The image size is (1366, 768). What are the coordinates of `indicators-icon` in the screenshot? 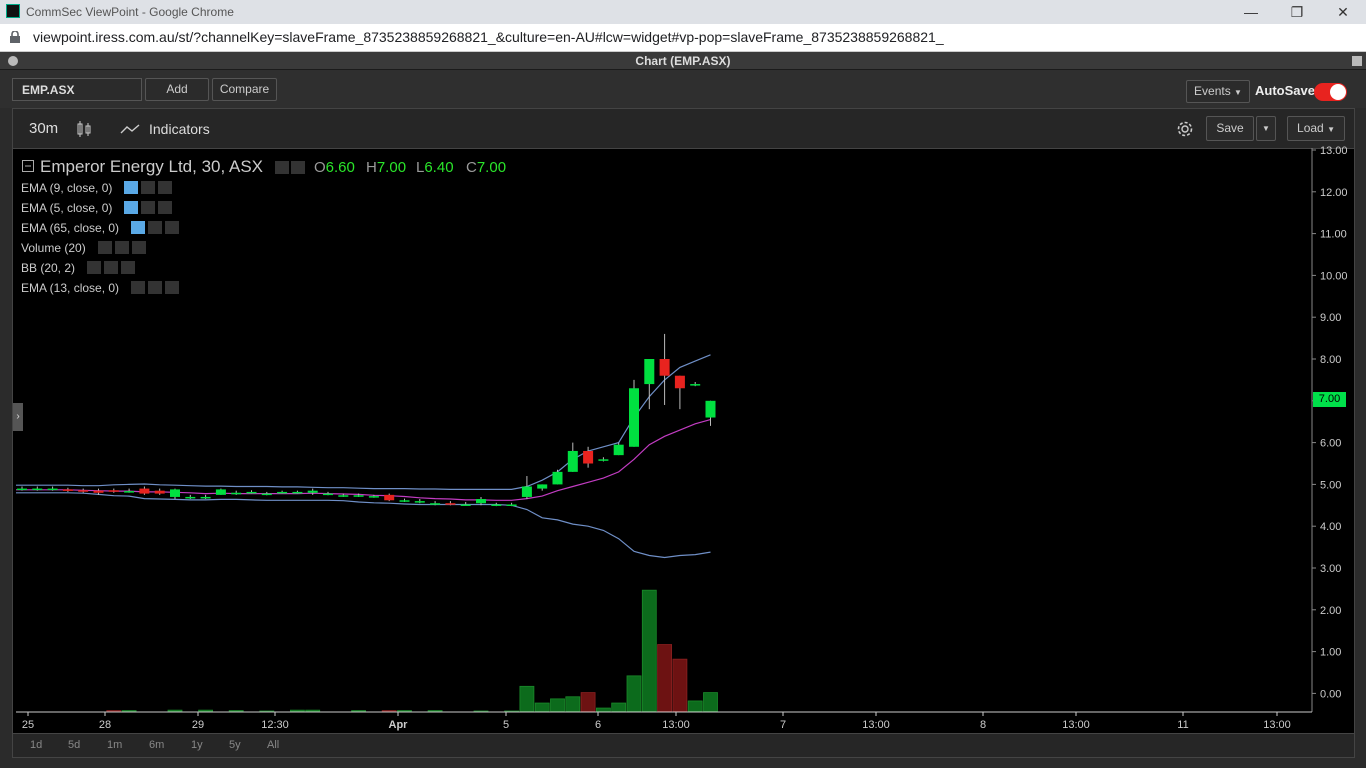 It's located at (130, 129).